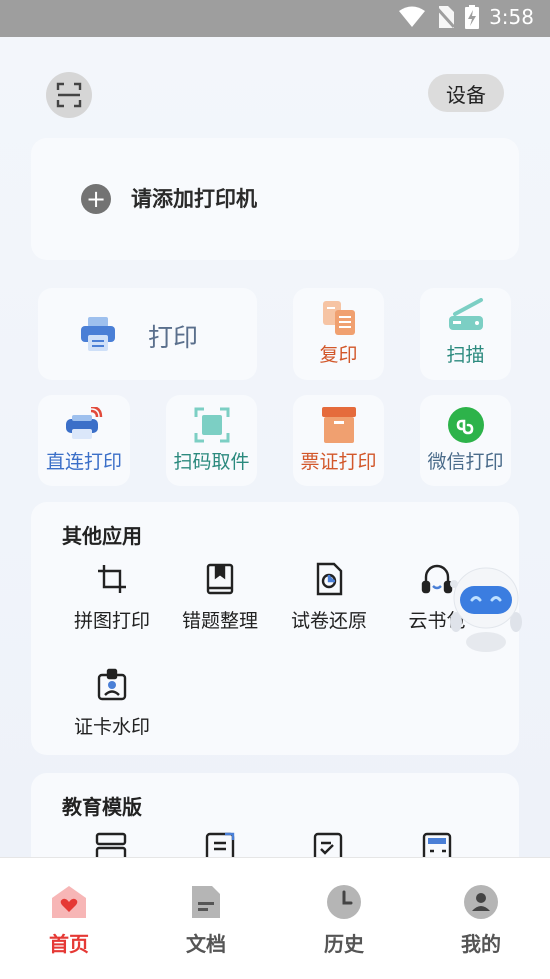  I want to click on device-button: 设备, so click(466, 93).